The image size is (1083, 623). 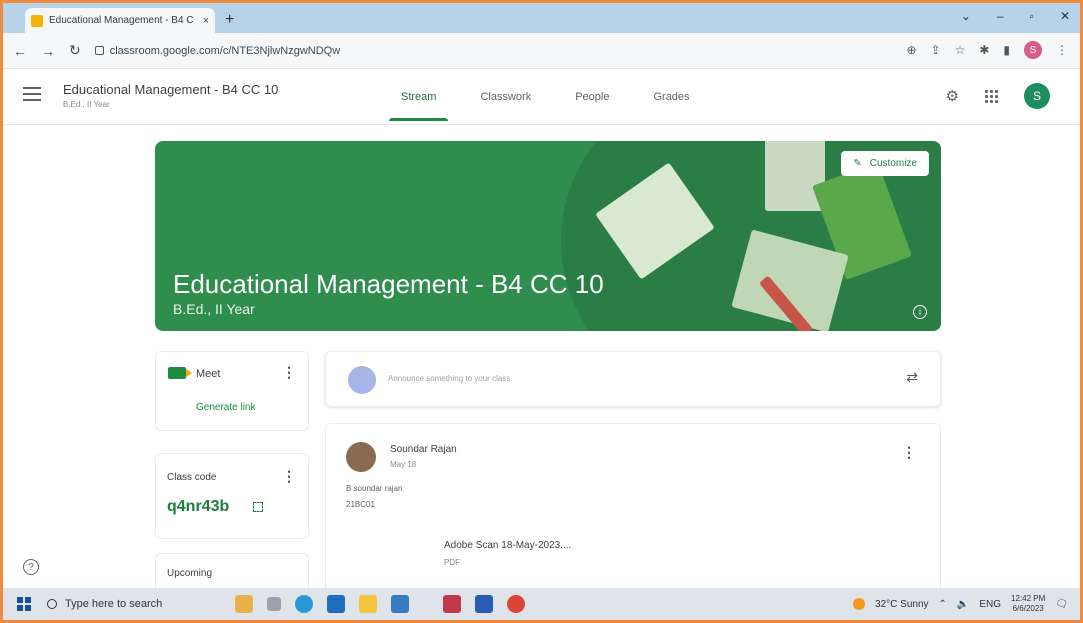 I want to click on class-code-label: Class code, so click(x=192, y=477).